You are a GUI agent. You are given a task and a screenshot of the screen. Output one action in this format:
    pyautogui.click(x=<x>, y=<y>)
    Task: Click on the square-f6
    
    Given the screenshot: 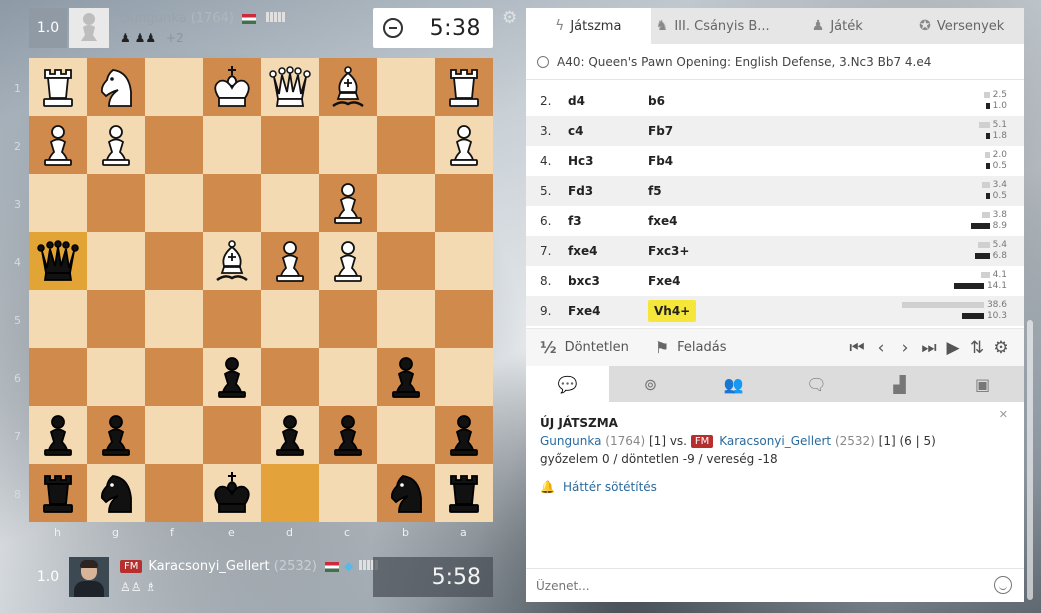 What is the action you would take?
    pyautogui.click(x=174, y=377)
    